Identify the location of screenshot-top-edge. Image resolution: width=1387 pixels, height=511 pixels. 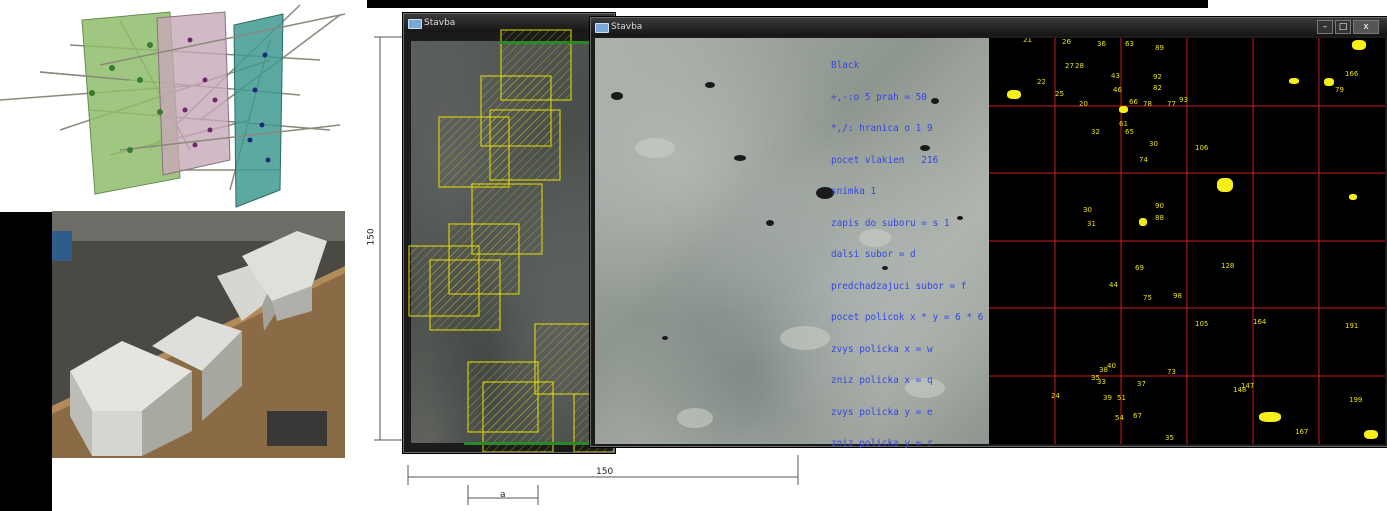
(787, 4).